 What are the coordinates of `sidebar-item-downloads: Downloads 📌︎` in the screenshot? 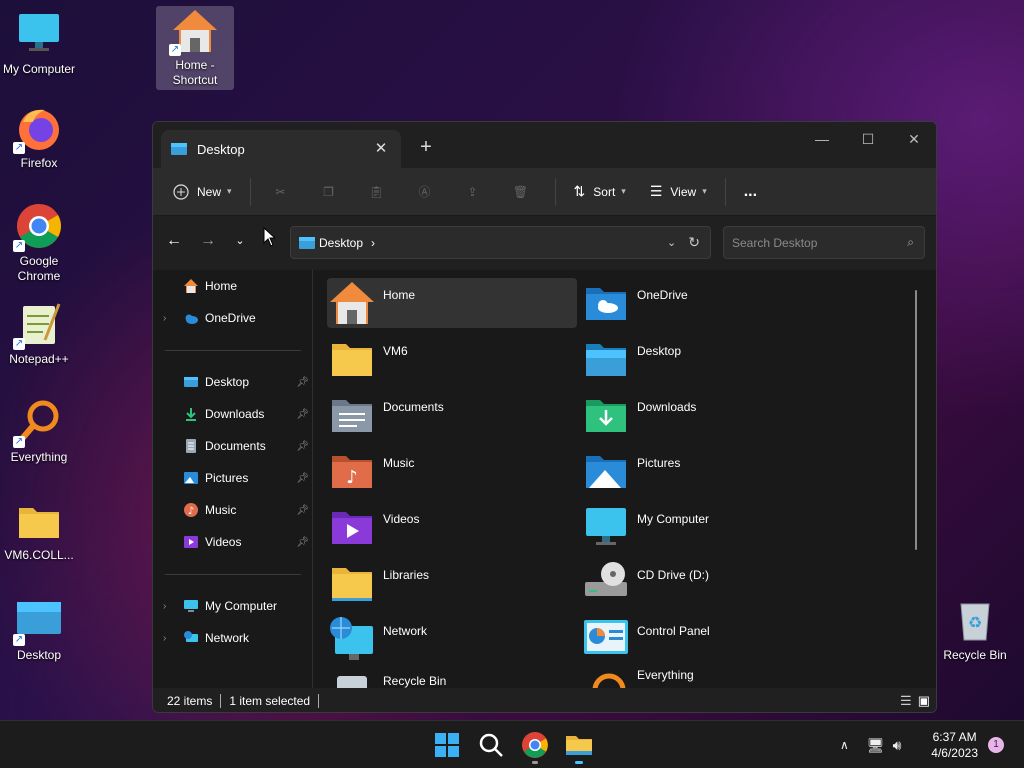 It's located at (236, 414).